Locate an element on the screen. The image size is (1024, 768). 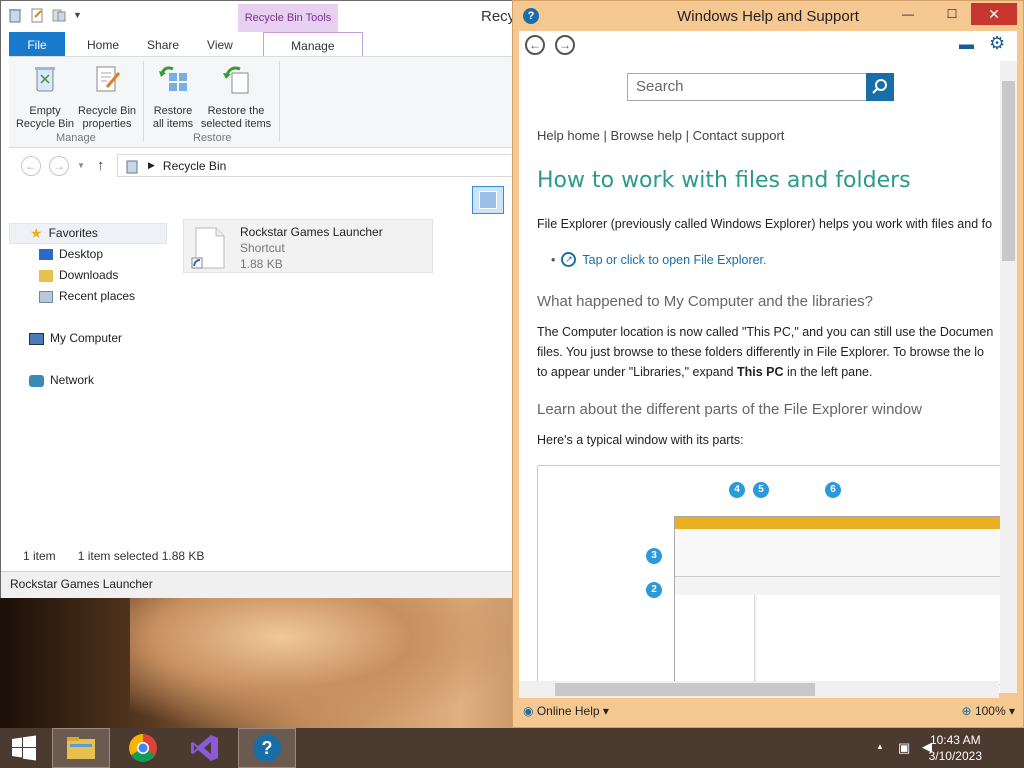
chrome-icon is located at coordinates (143, 748).